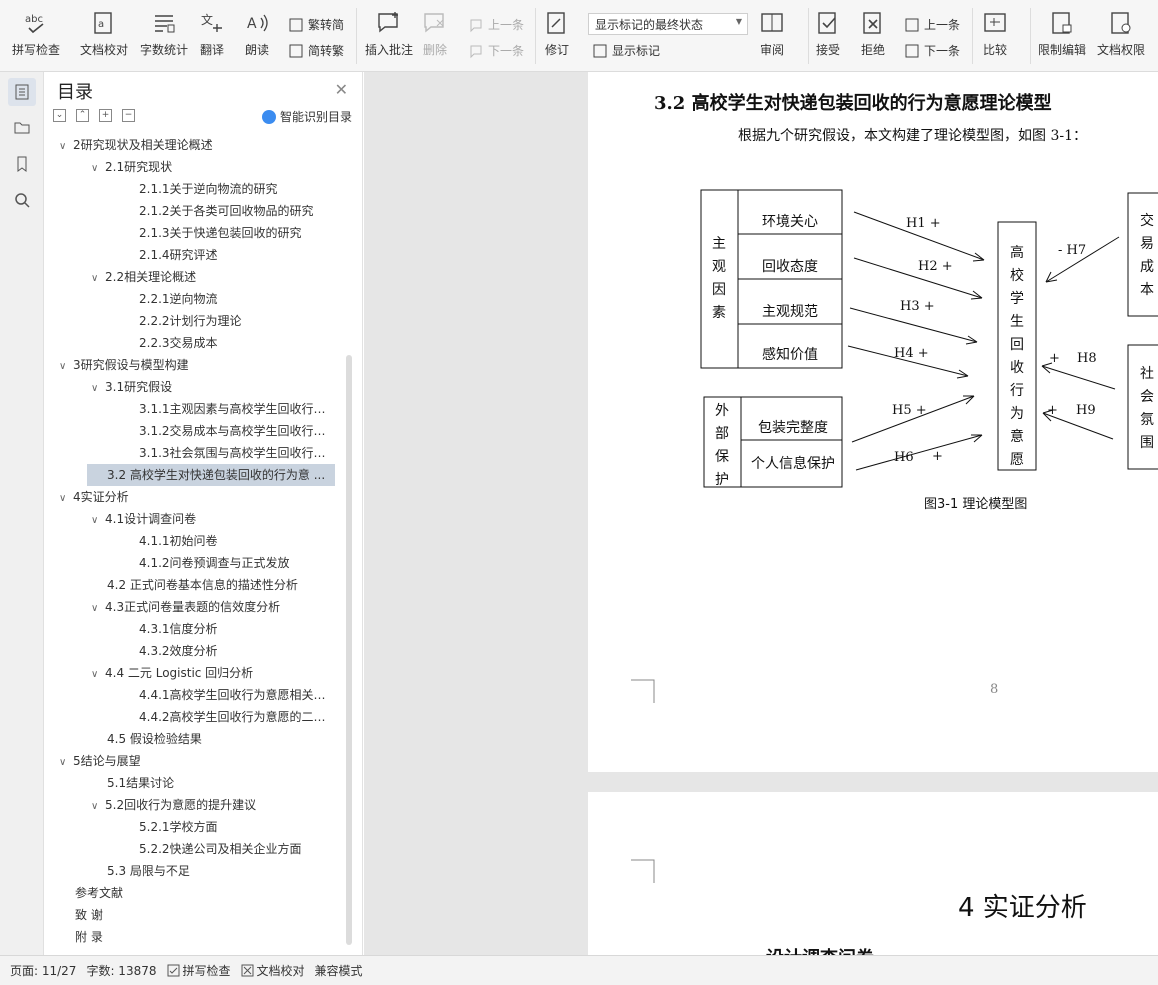  Describe the element at coordinates (89, 915) in the screenshot. I see `toc-item-label: 致 谢` at that location.